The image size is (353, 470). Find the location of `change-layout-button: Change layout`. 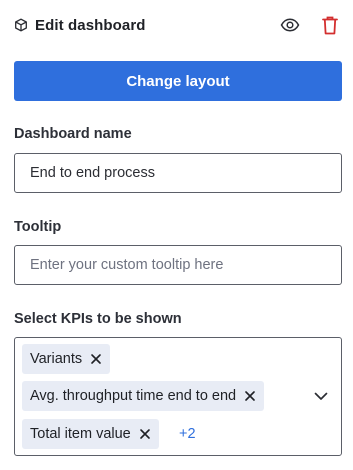

change-layout-button: Change layout is located at coordinates (178, 81).